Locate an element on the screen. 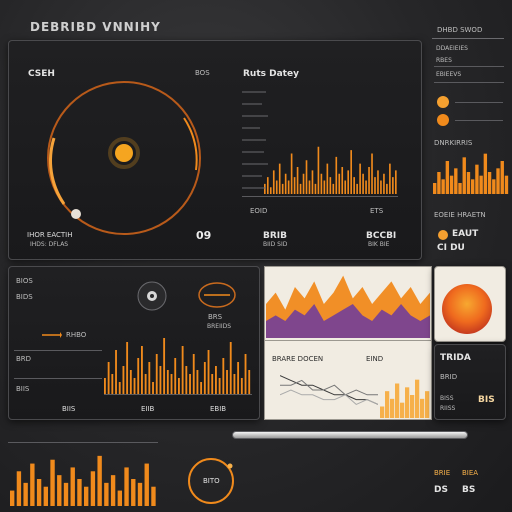 This screenshot has height=512, width=512. sun-disc is located at coordinates (467, 309).